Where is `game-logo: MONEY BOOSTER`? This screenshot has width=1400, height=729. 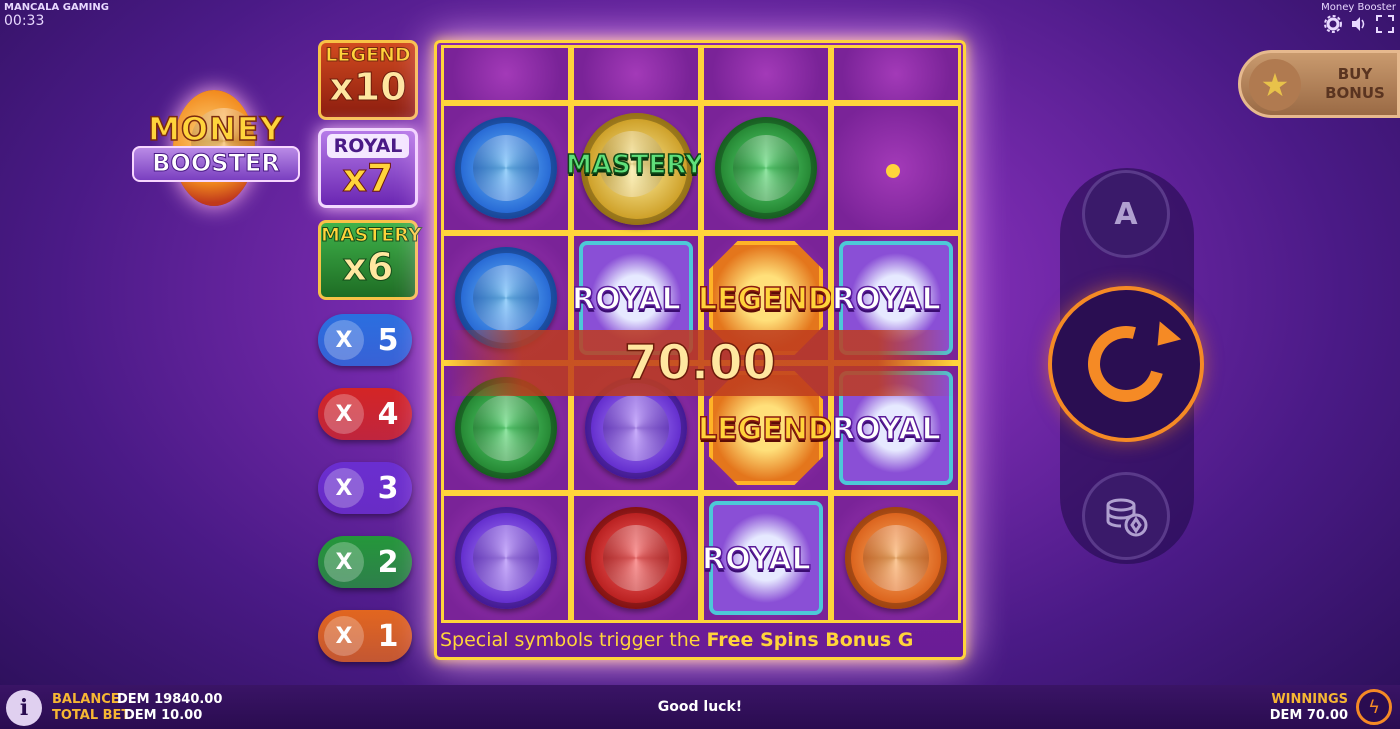
game-logo: MONEY BOOSTER is located at coordinates (214, 151).